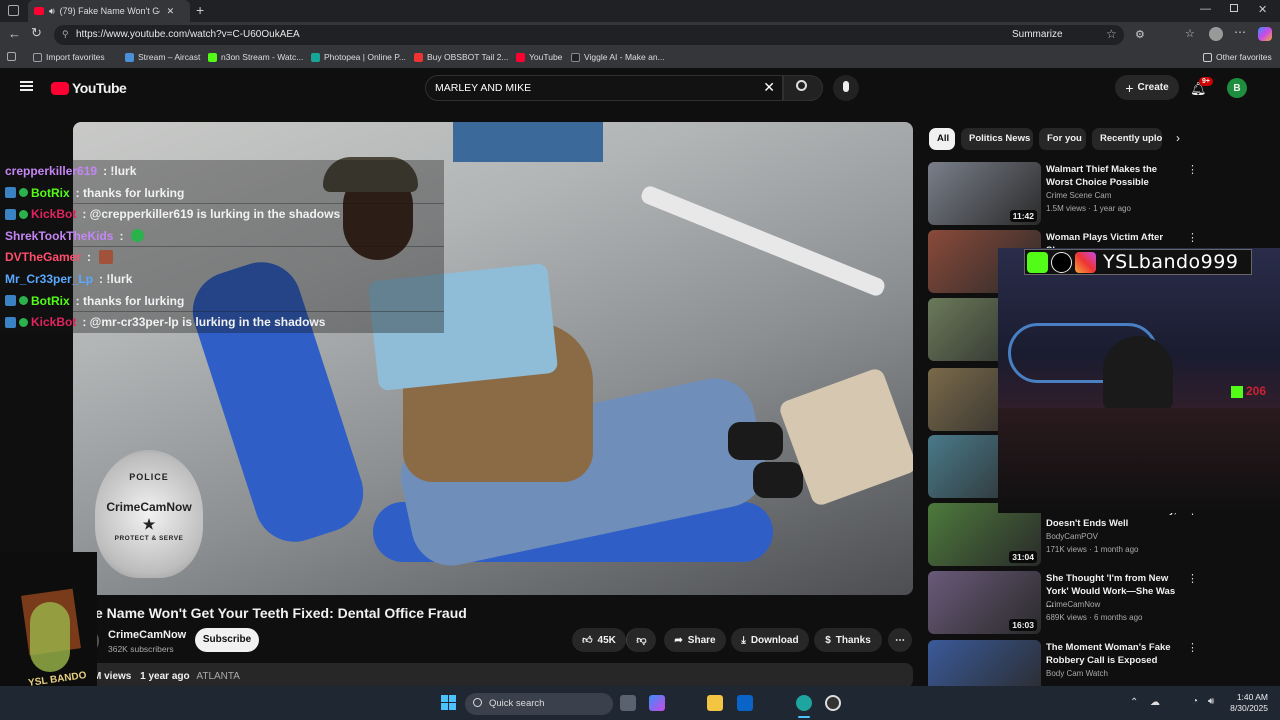 This screenshot has width=1280, height=720. Describe the element at coordinates (984, 193) in the screenshot. I see `recommended-thumbnail: 11:42` at that location.